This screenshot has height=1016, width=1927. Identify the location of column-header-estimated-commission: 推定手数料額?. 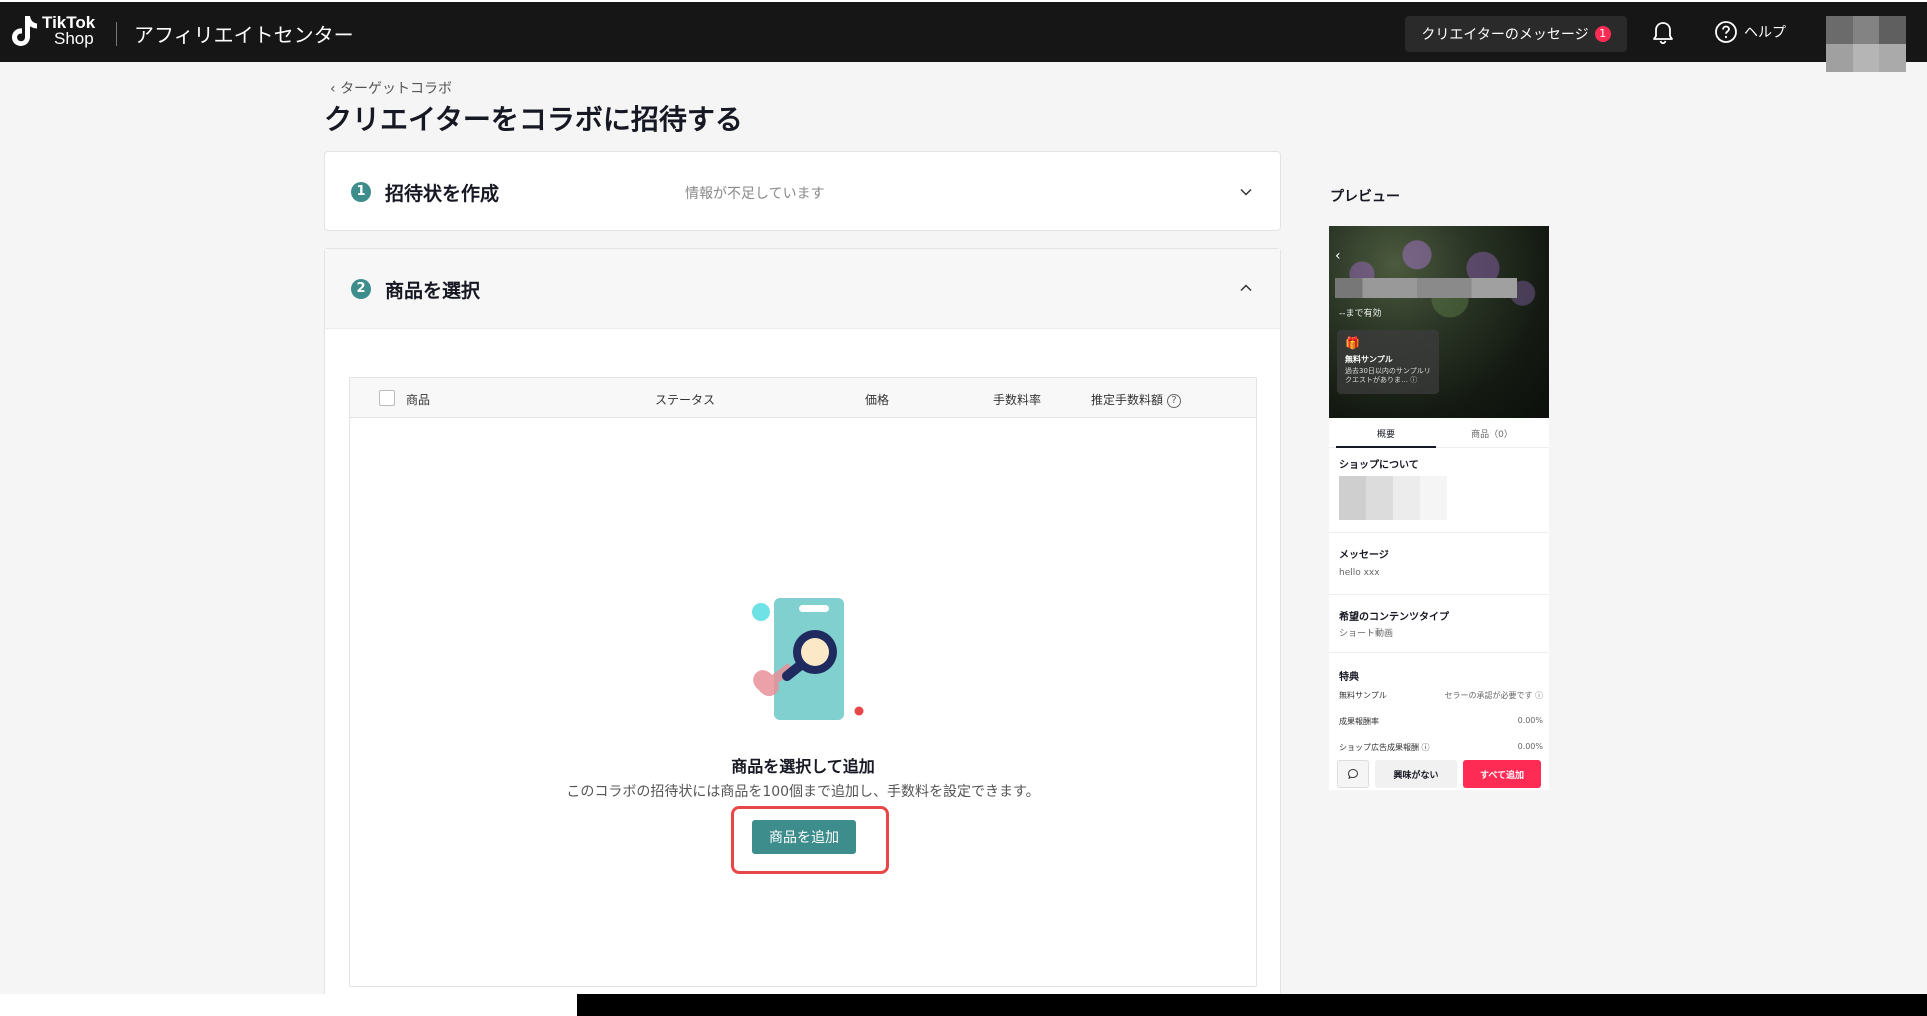
(1136, 399).